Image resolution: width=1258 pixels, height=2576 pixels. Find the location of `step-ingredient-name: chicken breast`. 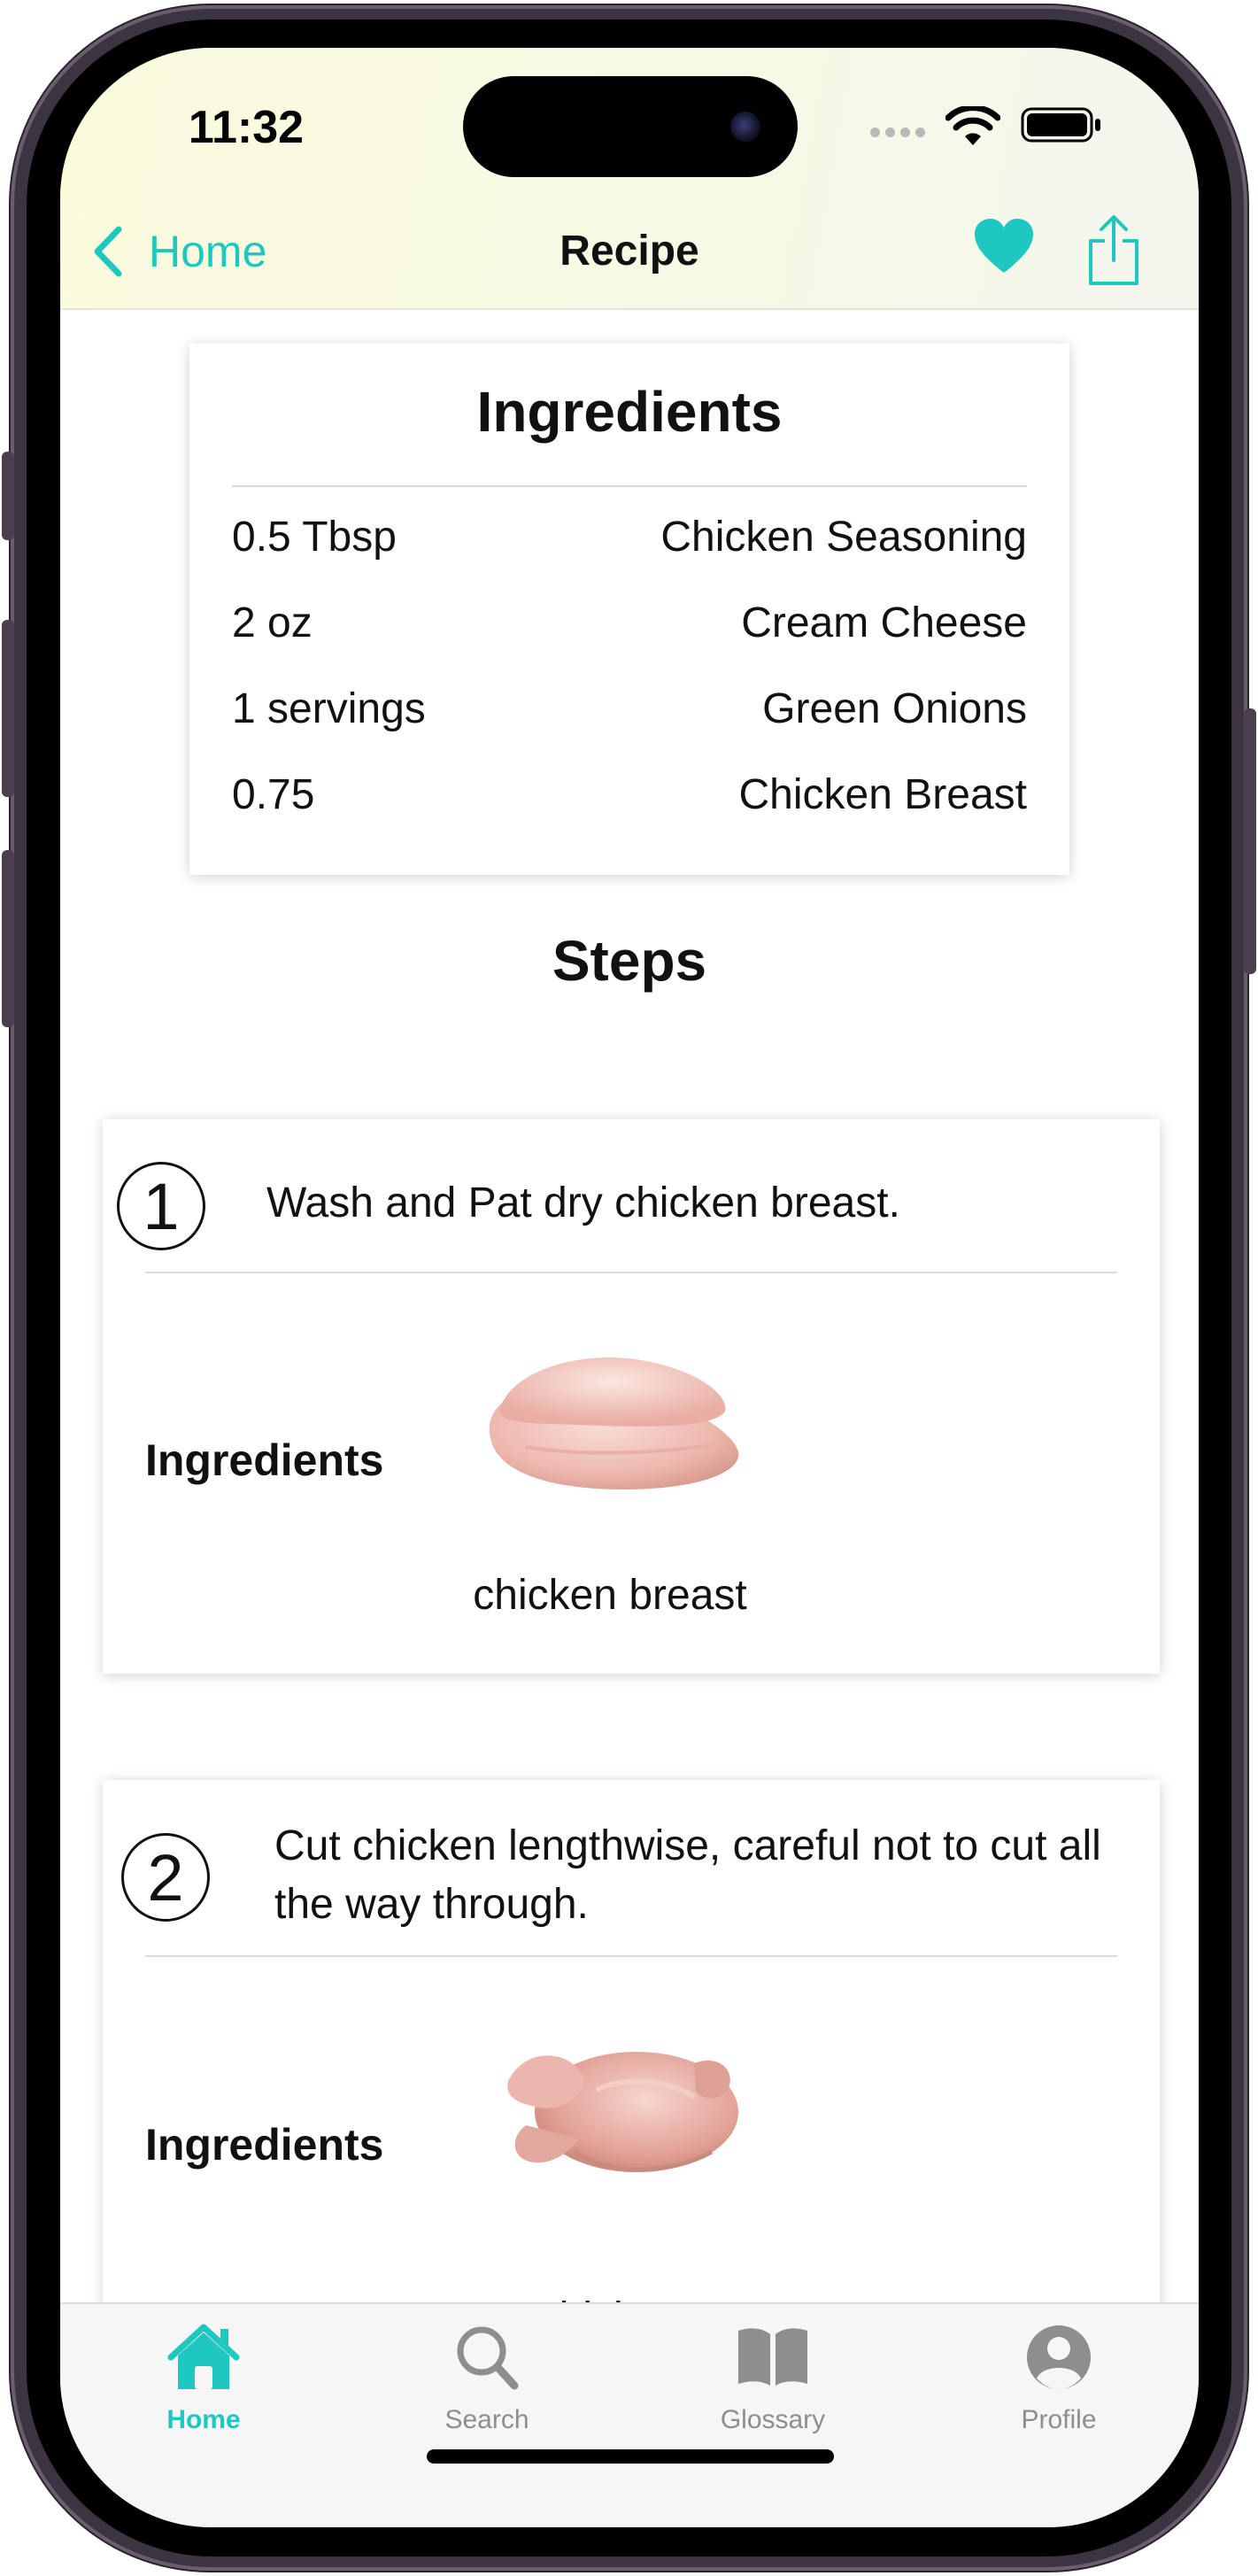

step-ingredient-name: chicken breast is located at coordinates (610, 1595).